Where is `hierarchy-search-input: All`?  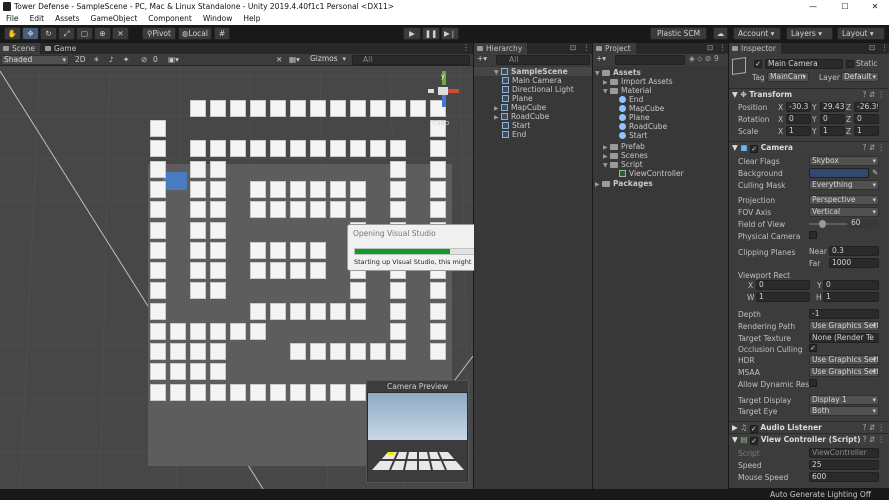 hierarchy-search-input: All is located at coordinates (543, 60).